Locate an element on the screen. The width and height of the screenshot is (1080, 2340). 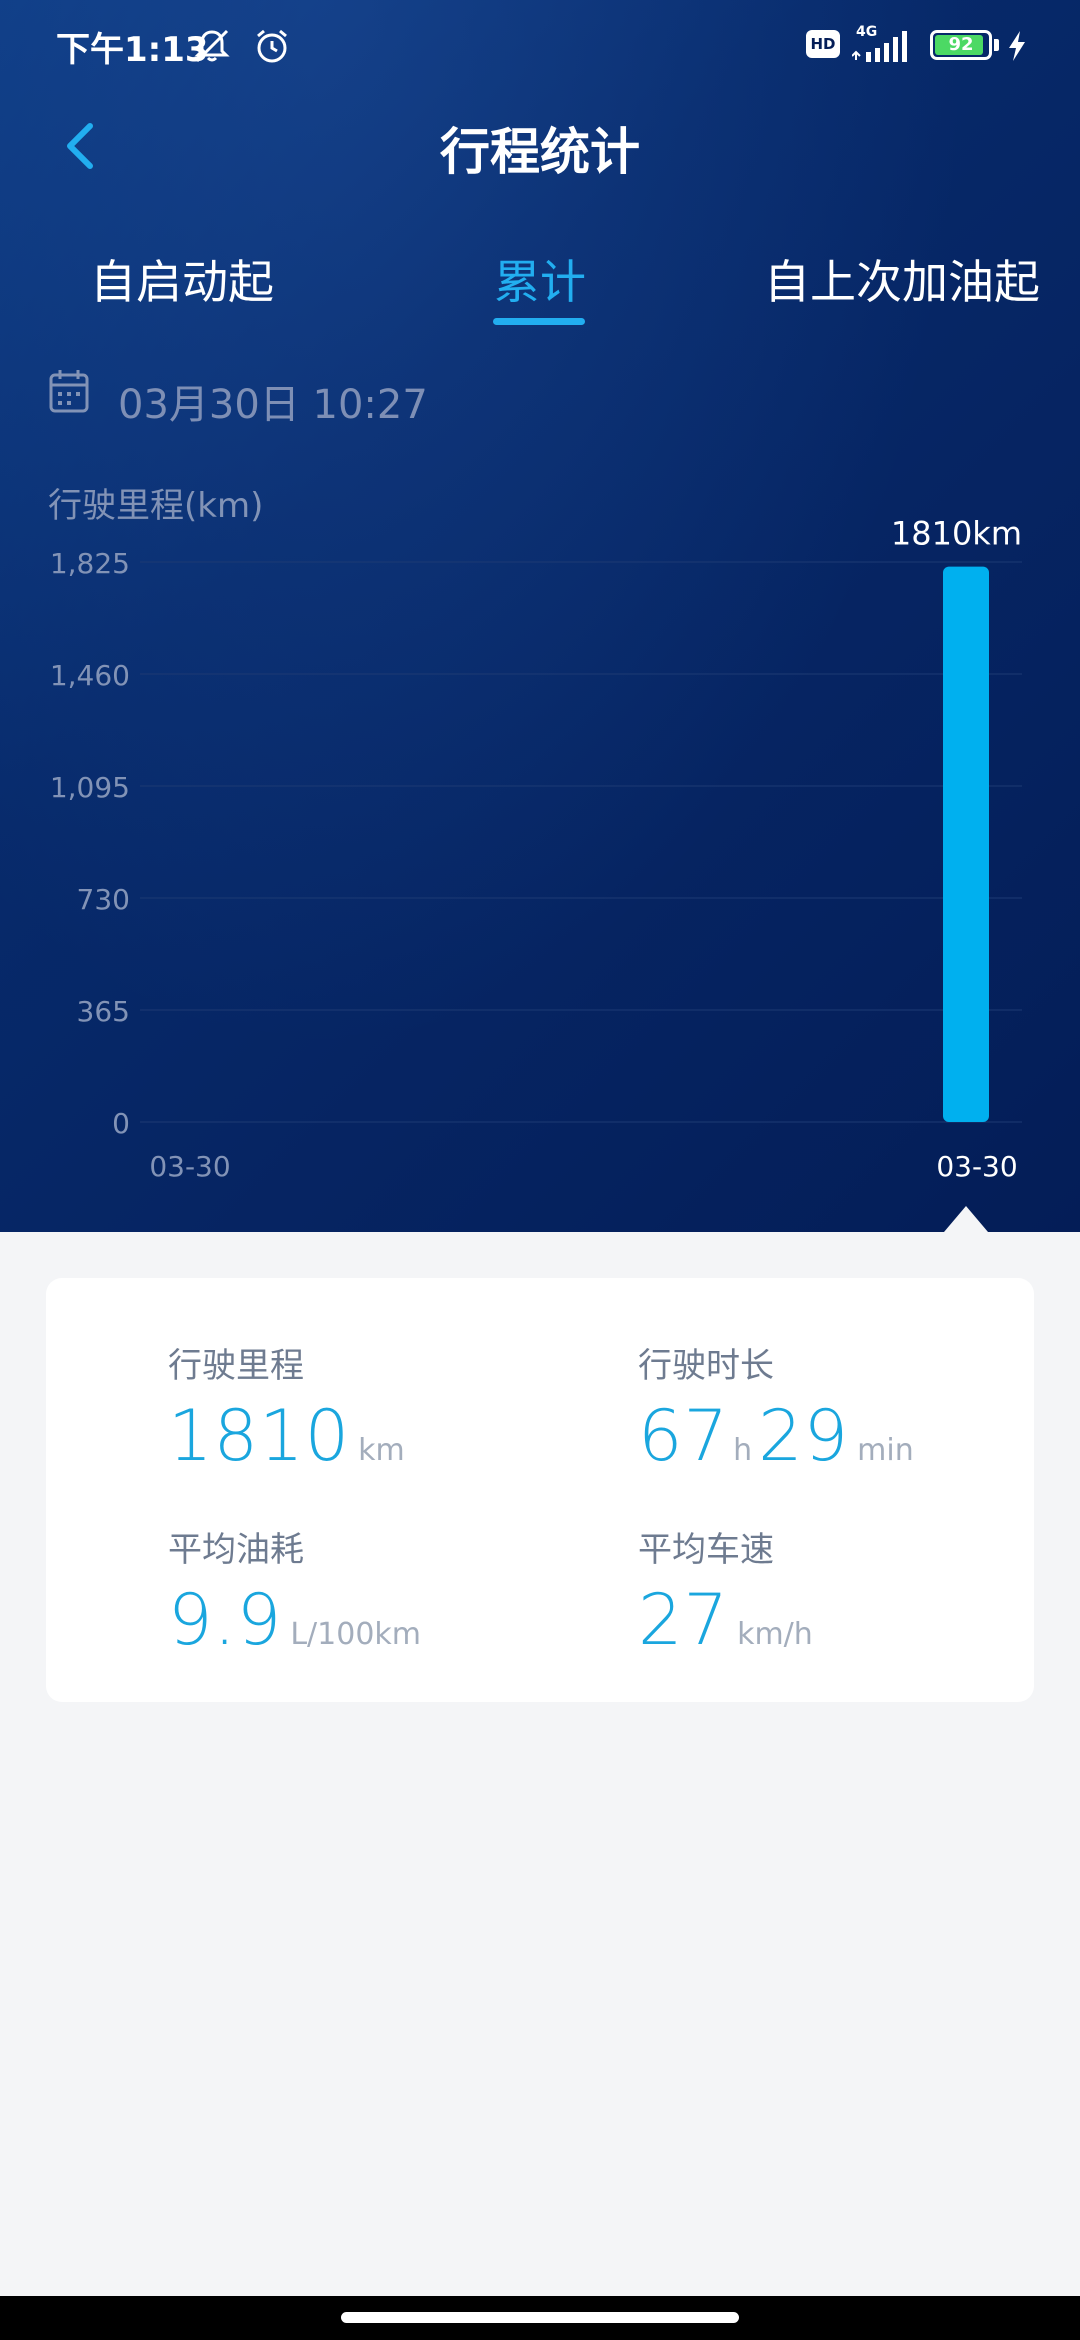
metric-distance: 行驶里程 1810 km is located at coordinates (286, 1407).